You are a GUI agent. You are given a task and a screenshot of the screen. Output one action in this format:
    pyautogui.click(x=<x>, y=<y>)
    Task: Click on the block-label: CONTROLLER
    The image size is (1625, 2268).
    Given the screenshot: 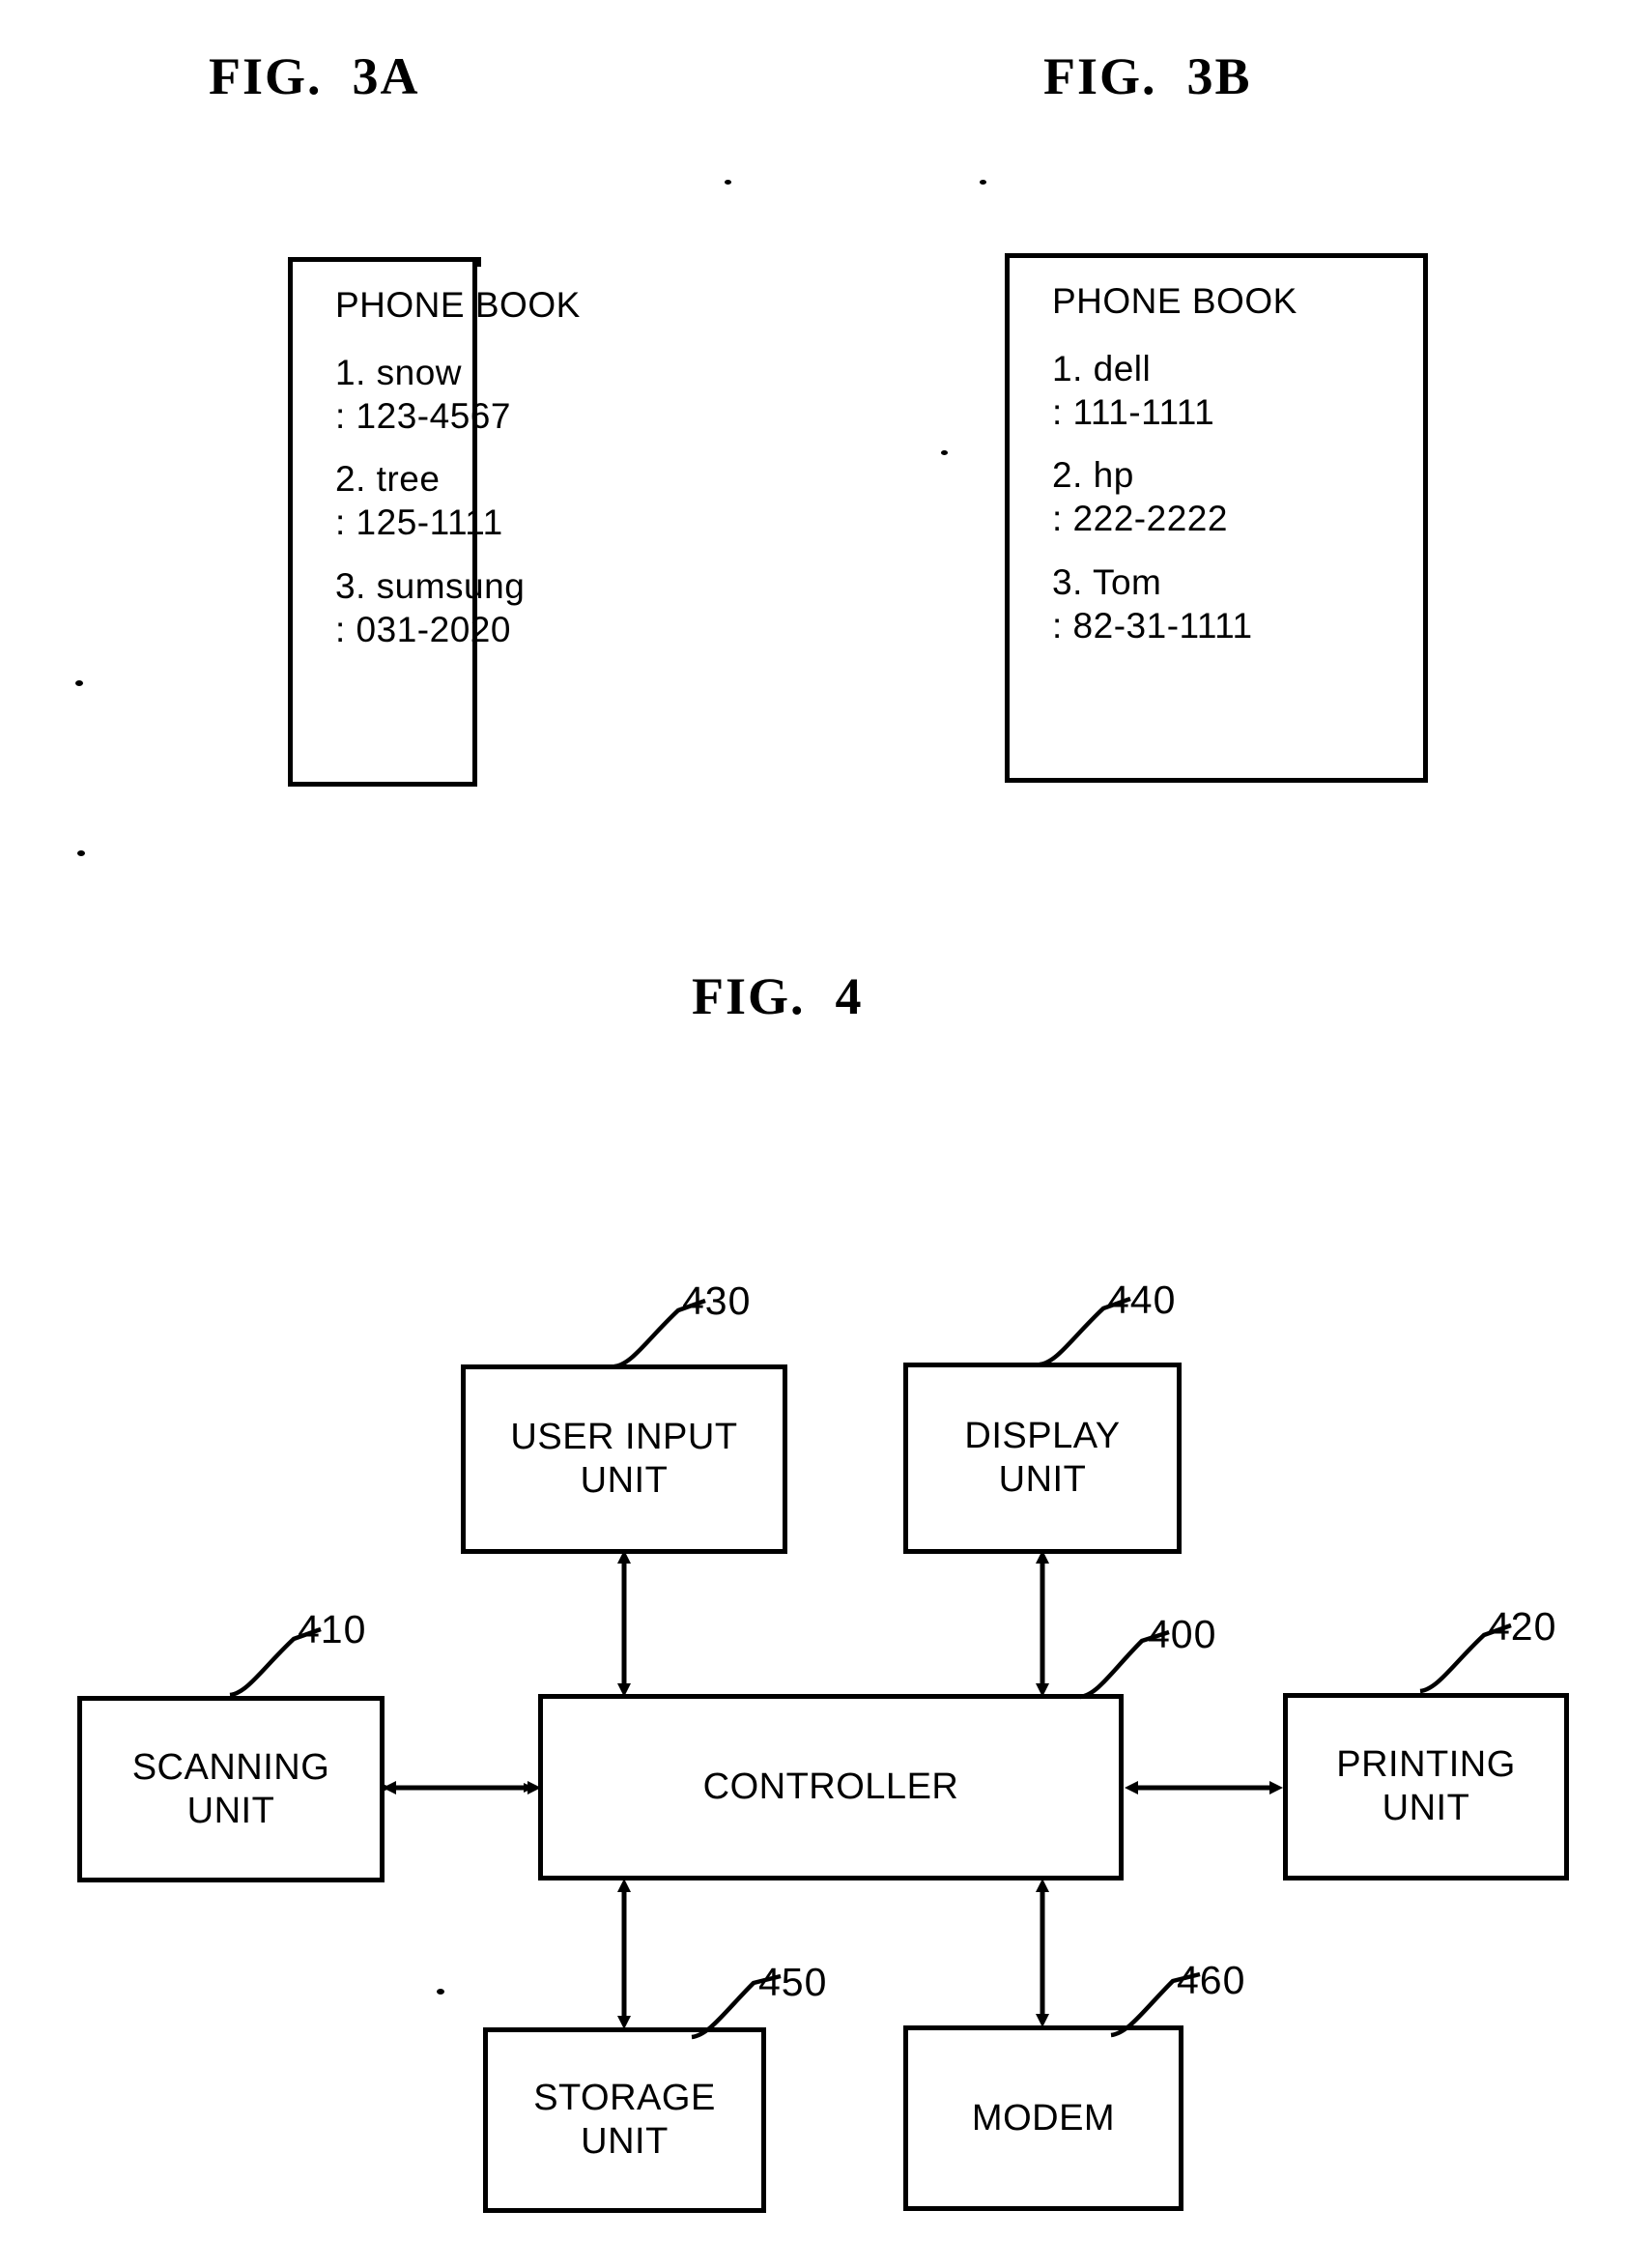 What is the action you would take?
    pyautogui.click(x=830, y=1787)
    